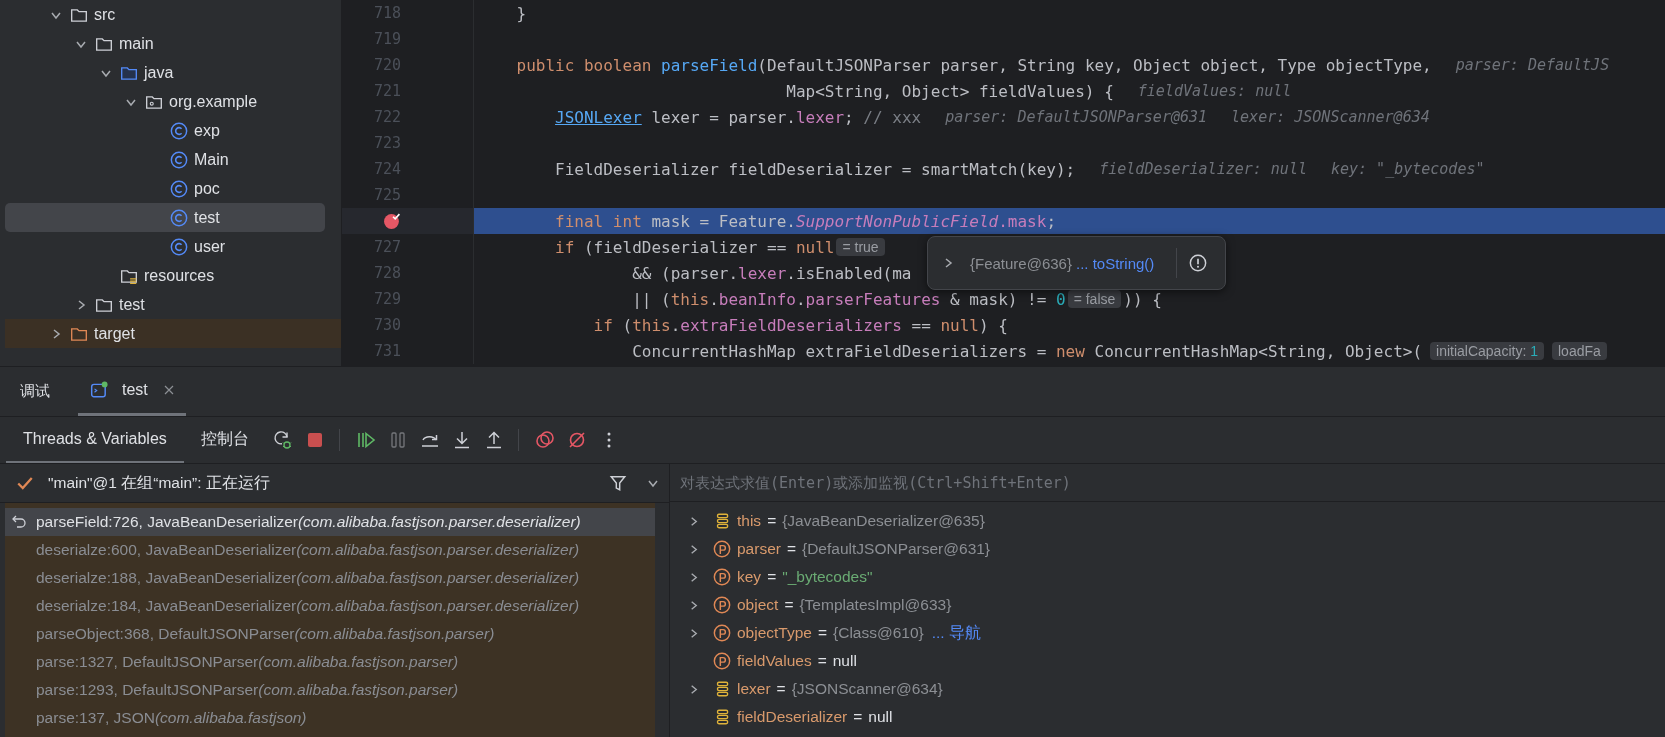  What do you see at coordinates (1203, 169) in the screenshot?
I see `inline-hint: fieldDeserializer: null` at bounding box center [1203, 169].